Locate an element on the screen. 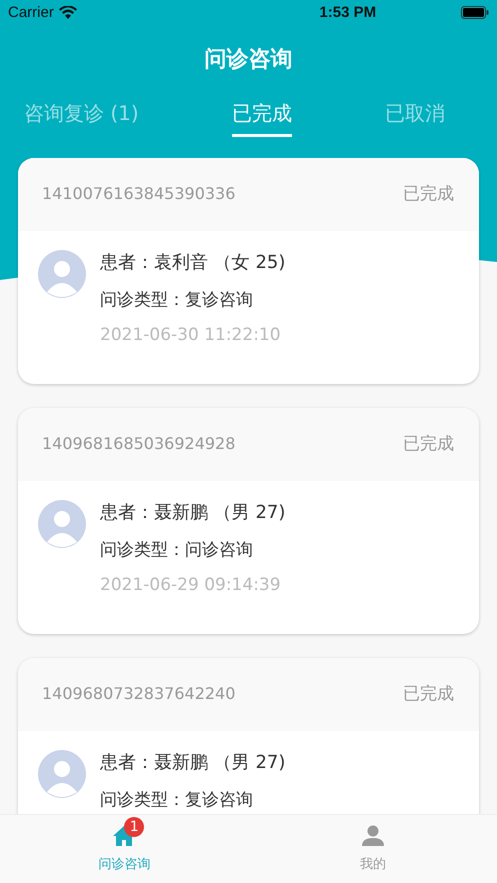 This screenshot has width=497, height=883. order-number: 1410076163845390336 is located at coordinates (139, 193).